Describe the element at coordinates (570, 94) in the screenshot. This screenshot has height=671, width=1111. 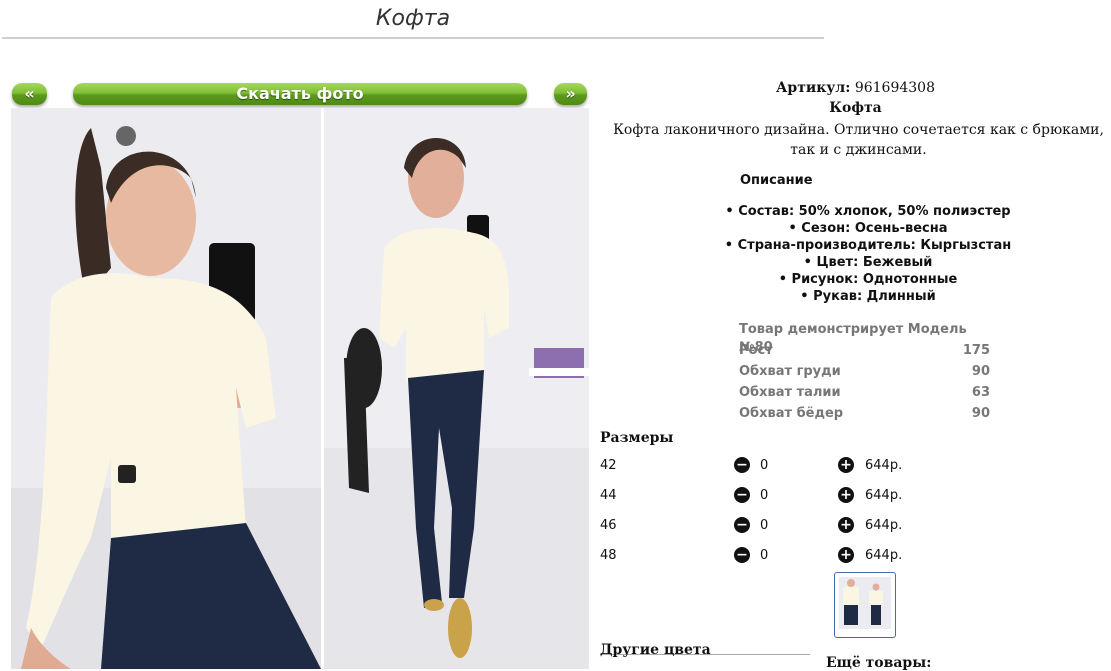
I see `next-photo-button: »` at that location.